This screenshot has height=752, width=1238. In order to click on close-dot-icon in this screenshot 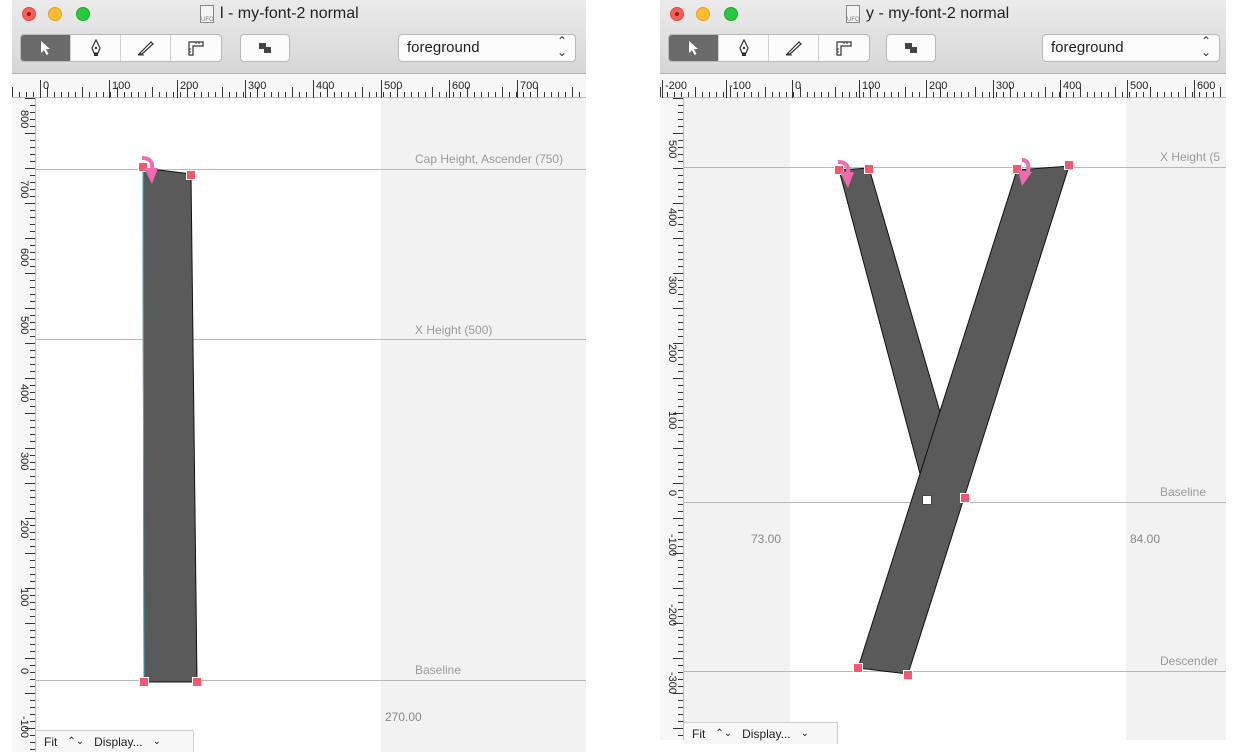, I will do `click(677, 14)`.